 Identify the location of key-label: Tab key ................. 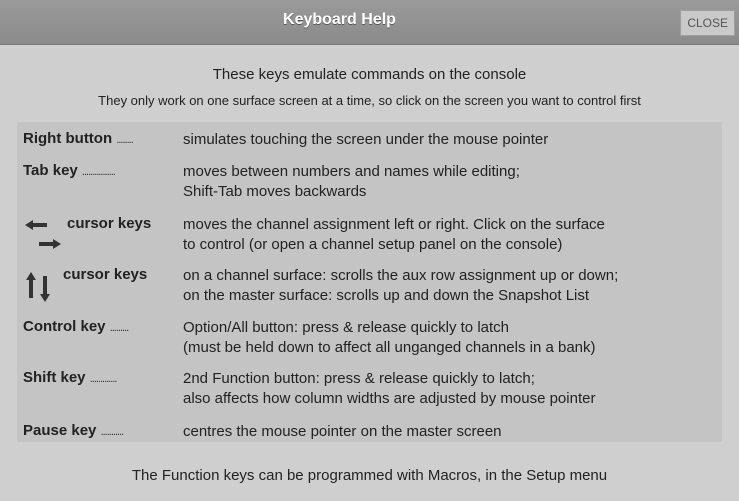
(69, 170).